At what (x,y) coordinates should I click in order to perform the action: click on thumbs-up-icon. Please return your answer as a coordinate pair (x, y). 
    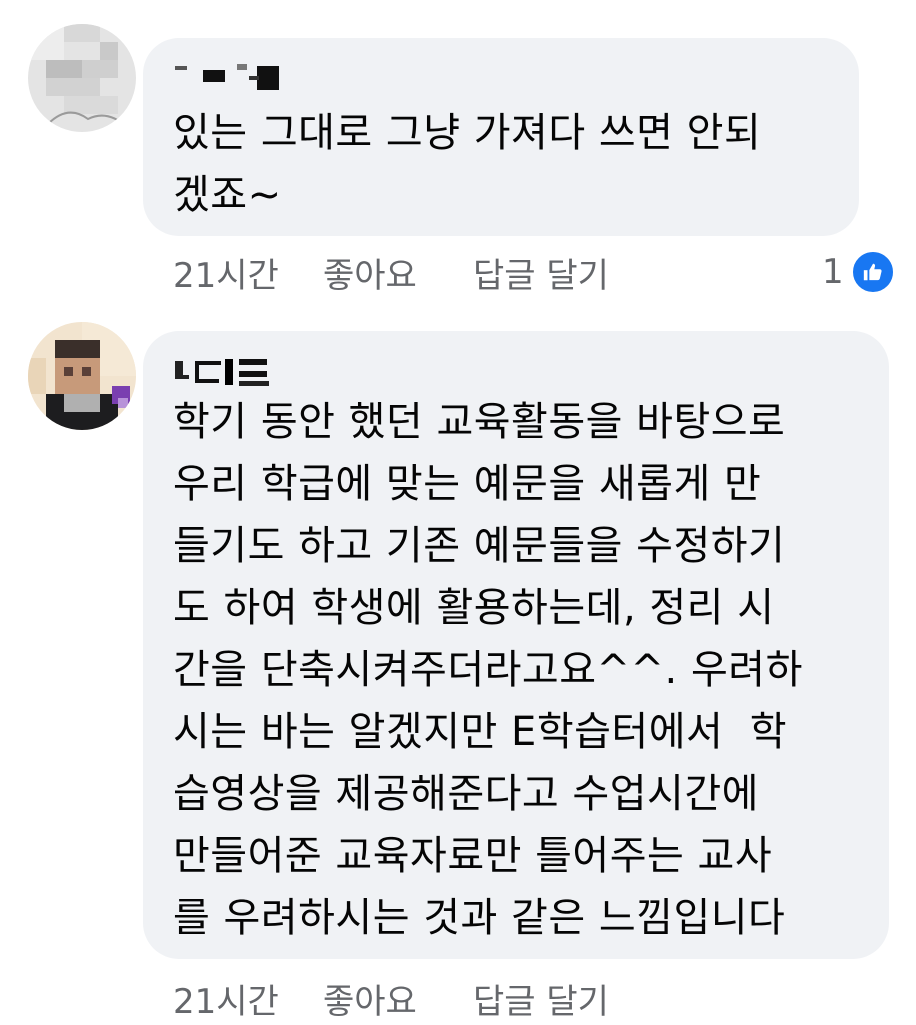
    Looking at the image, I should click on (872, 272).